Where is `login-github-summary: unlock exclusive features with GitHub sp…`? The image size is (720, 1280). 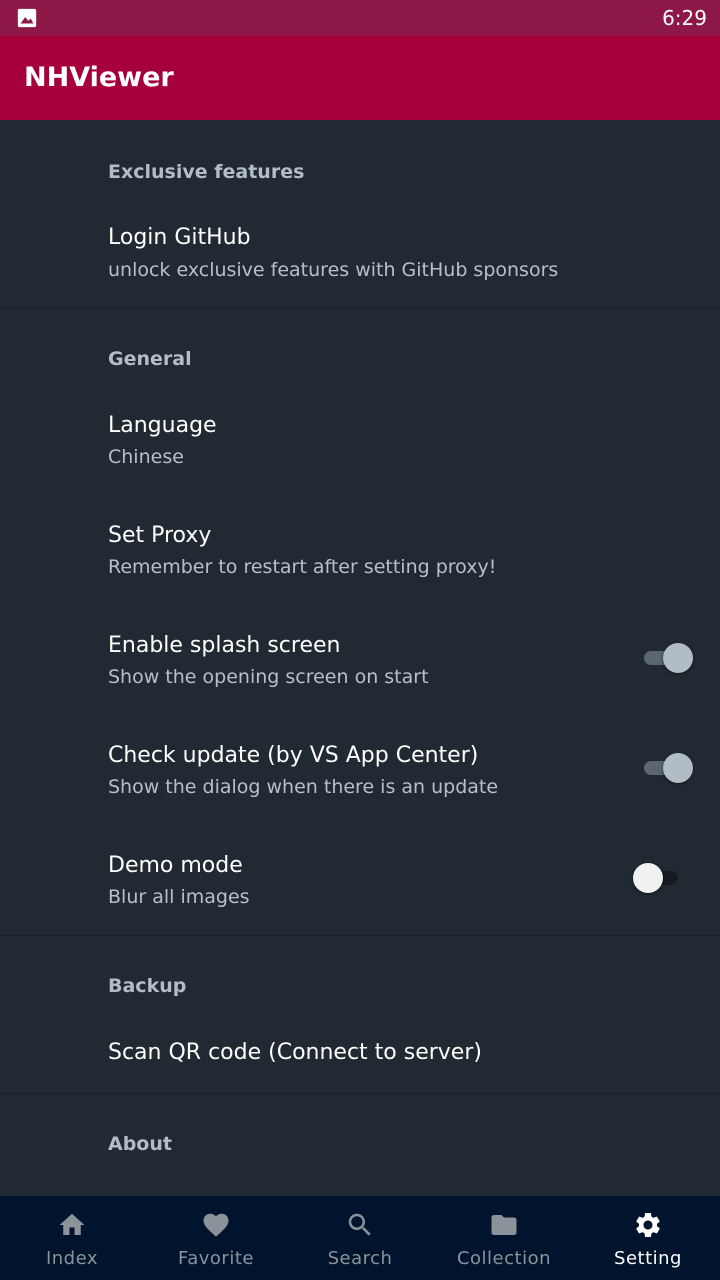 login-github-summary: unlock exclusive features with GitHub sp… is located at coordinates (333, 270).